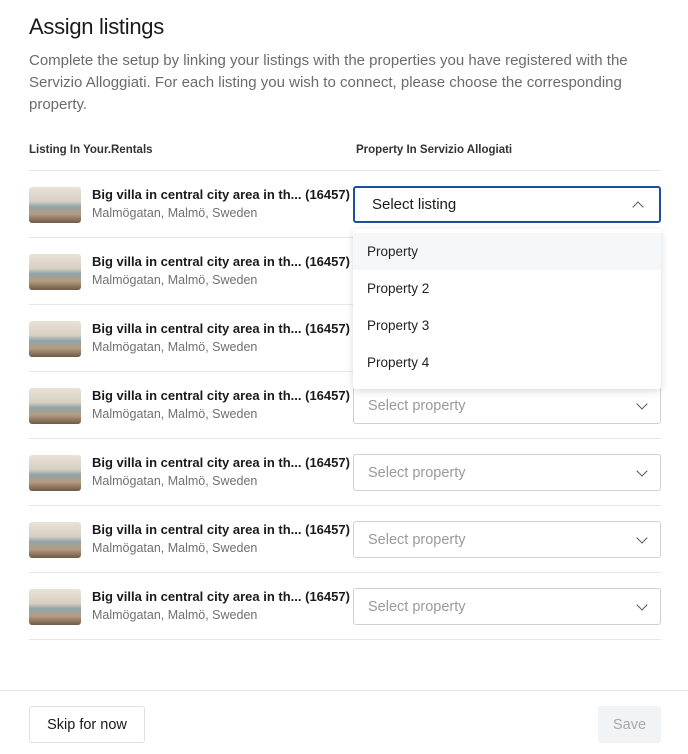  What do you see at coordinates (507, 325) in the screenshot?
I see `dropdown-option: Property 3` at bounding box center [507, 325].